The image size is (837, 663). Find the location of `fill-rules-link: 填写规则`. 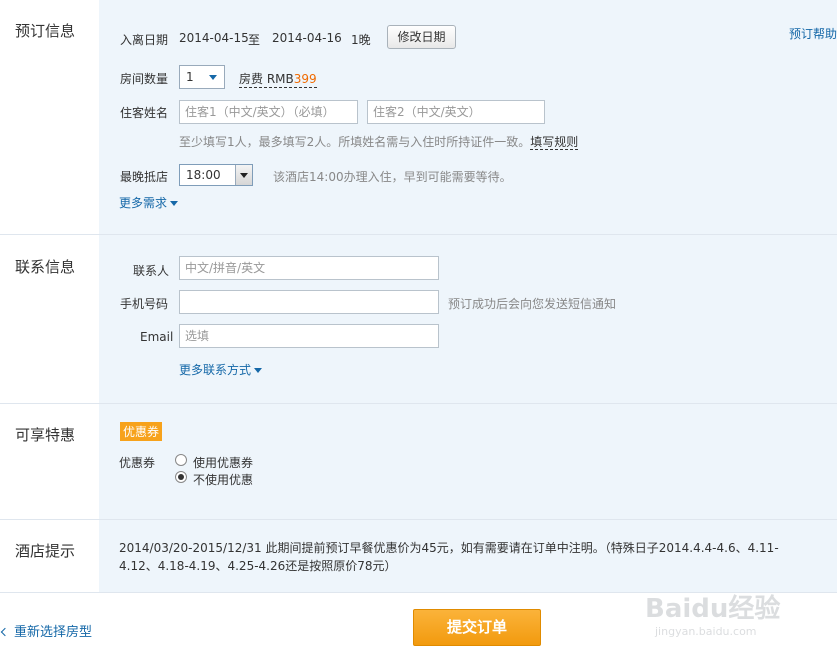

fill-rules-link: 填写规则 is located at coordinates (554, 142).